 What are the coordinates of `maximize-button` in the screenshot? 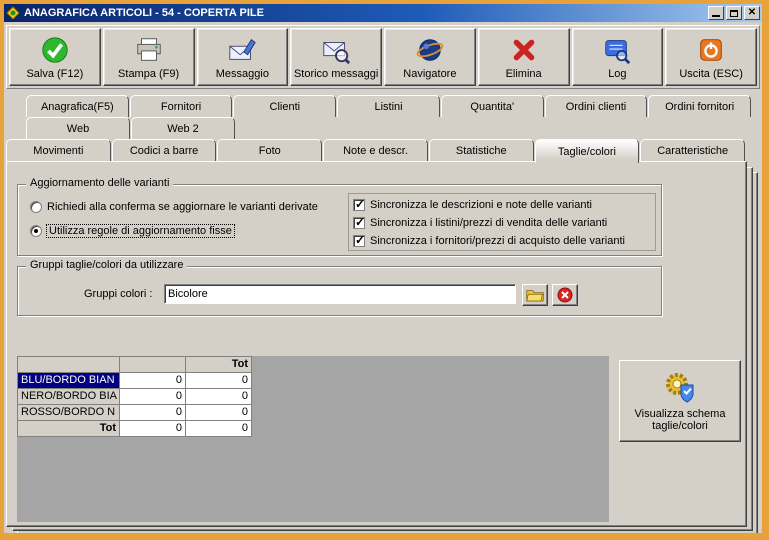 It's located at (734, 13).